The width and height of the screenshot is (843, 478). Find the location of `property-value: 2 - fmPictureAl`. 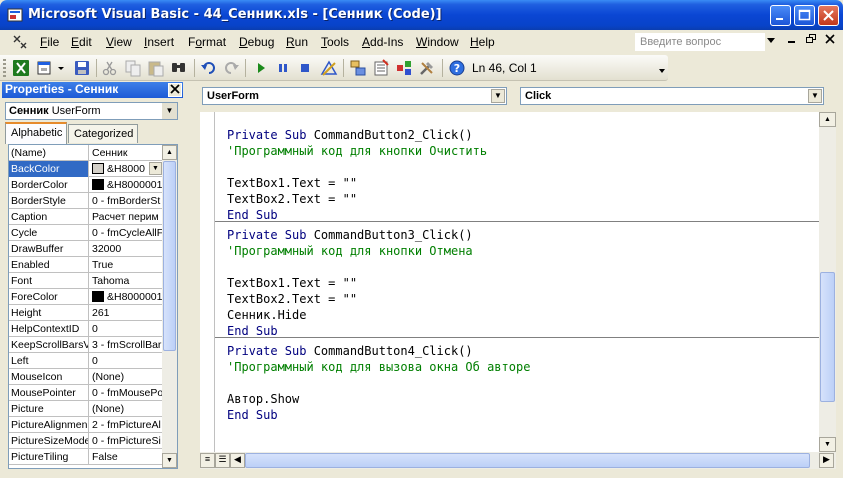

property-value: 2 - fmPictureAl is located at coordinates (126, 425).